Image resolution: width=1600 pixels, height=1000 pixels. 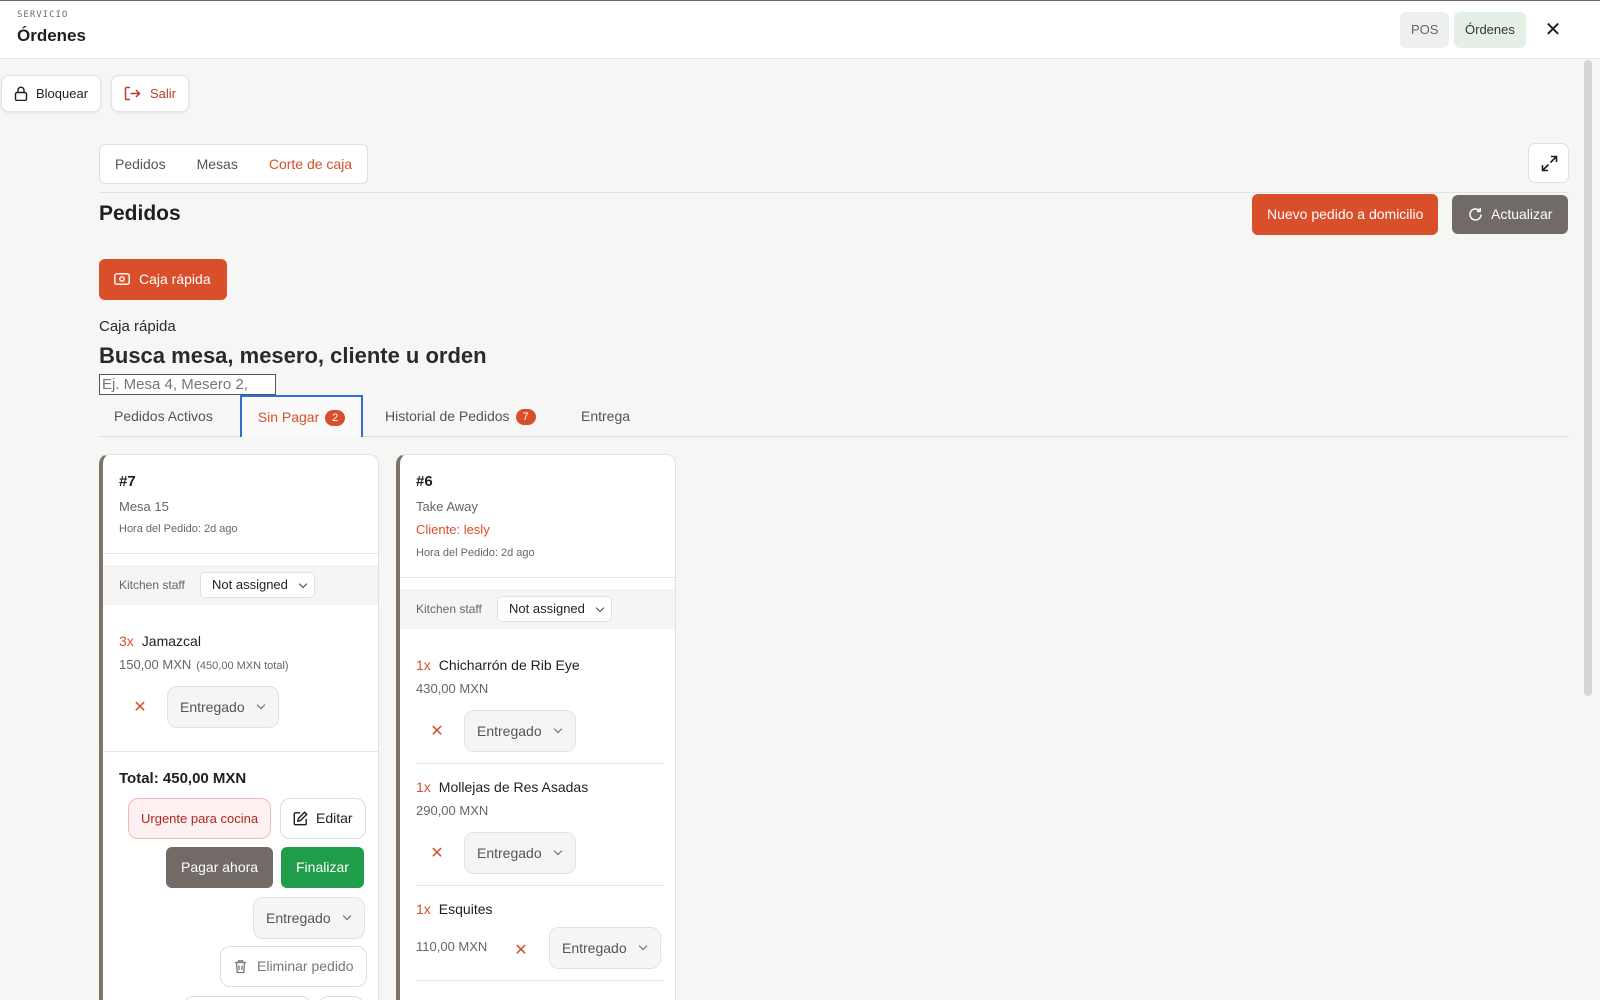 What do you see at coordinates (187, 384) in the screenshot?
I see `search-input` at bounding box center [187, 384].